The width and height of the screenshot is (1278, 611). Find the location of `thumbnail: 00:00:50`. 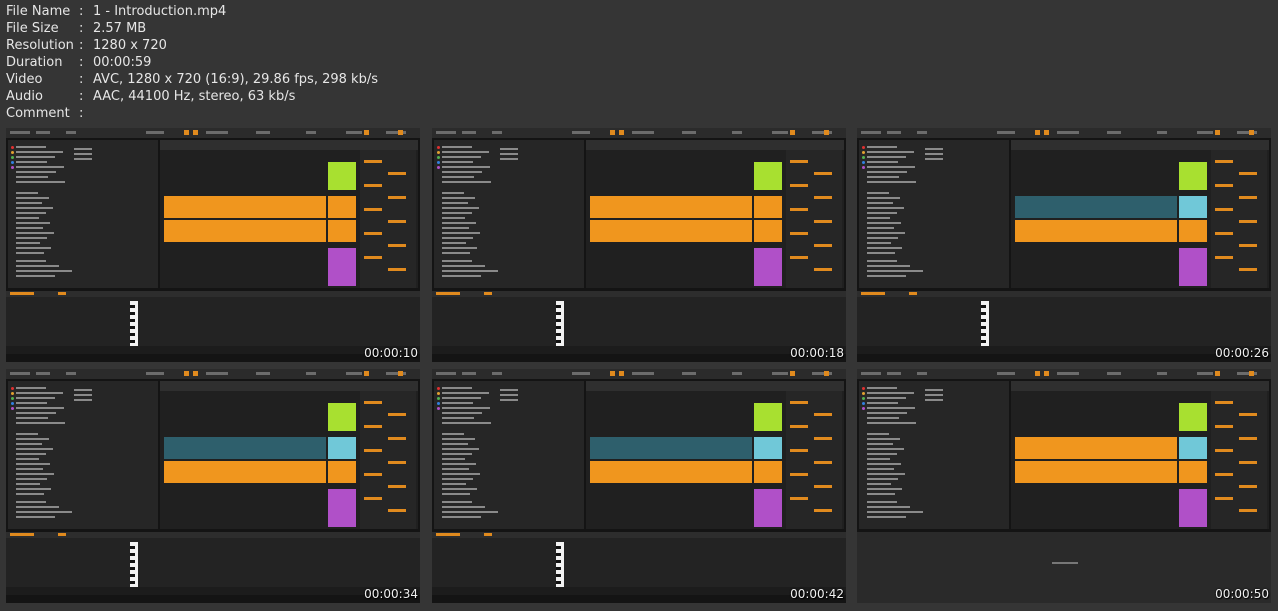

thumbnail: 00:00:50 is located at coordinates (1064, 486).